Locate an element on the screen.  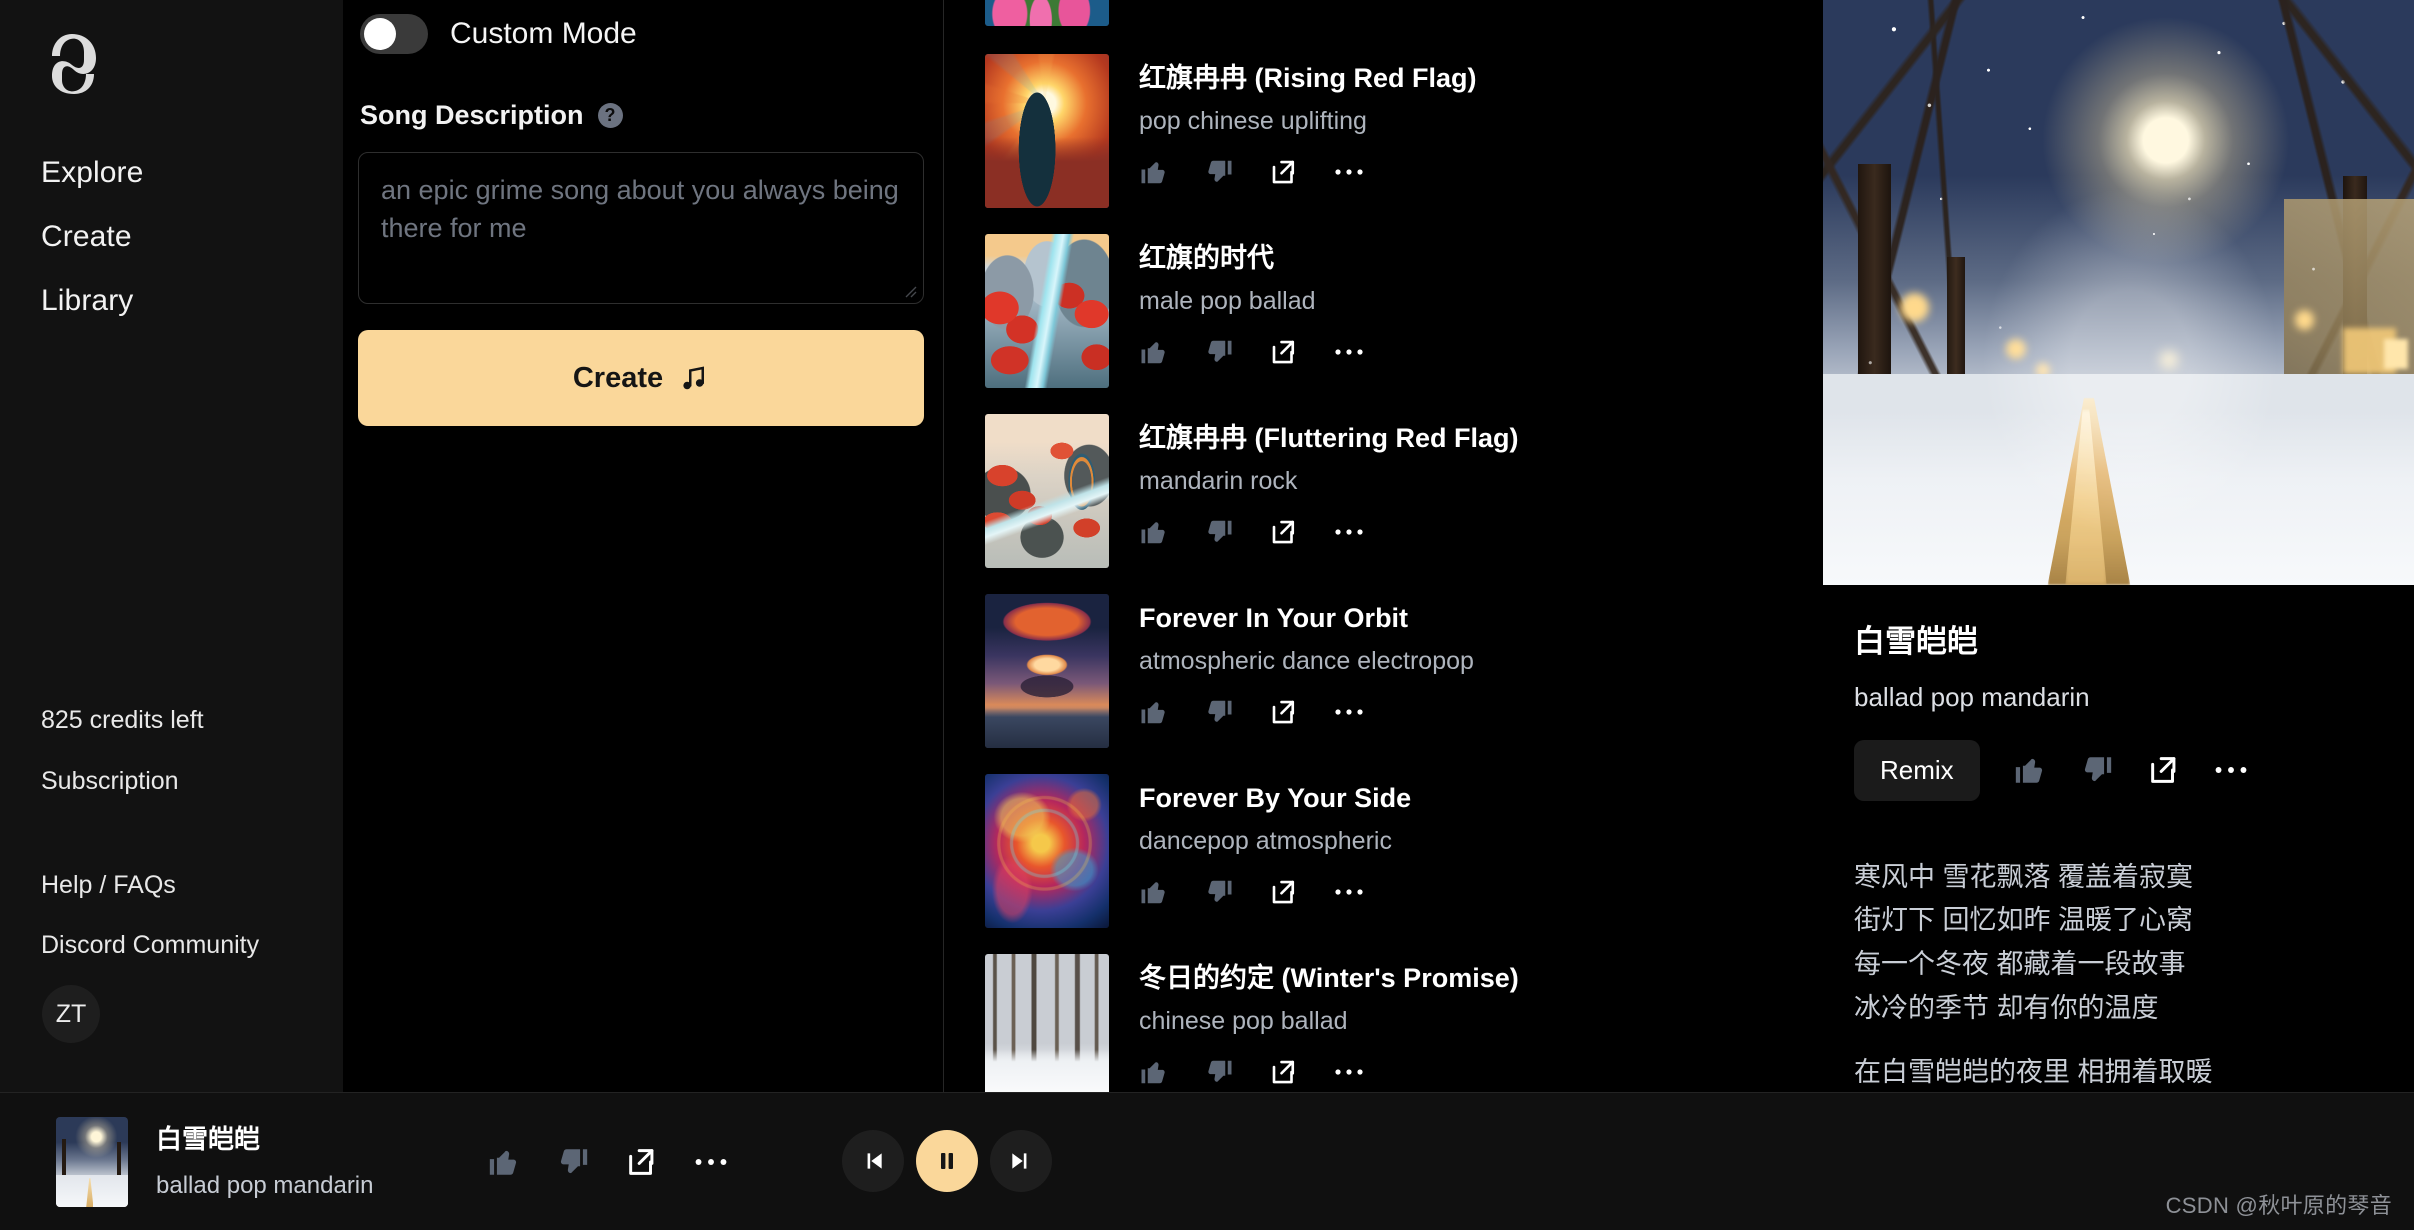
resize-grip-icon is located at coordinates (910, 291).